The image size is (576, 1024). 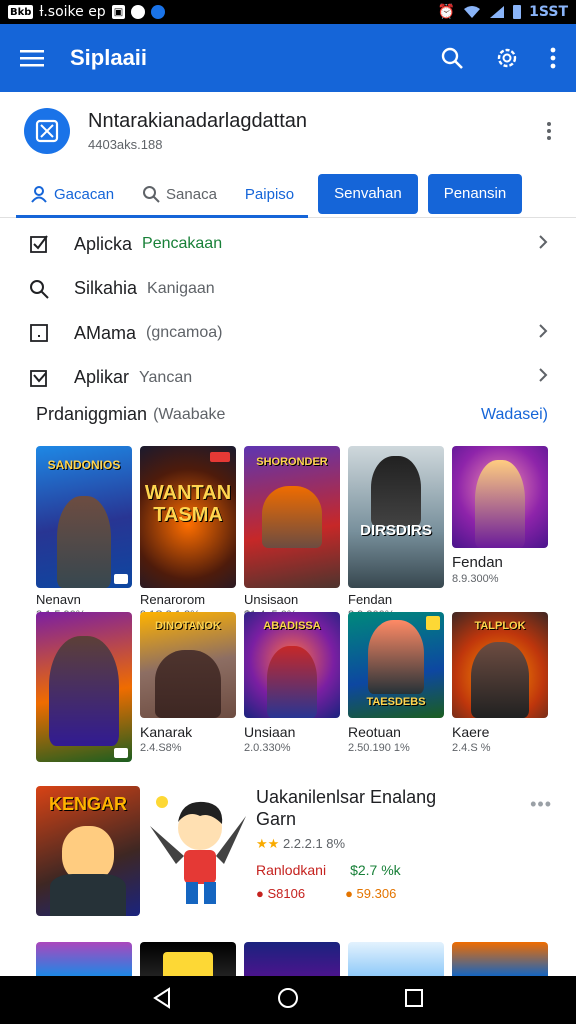 I want to click on list-item-aplikar: Aplikar Yancan, so click(x=288, y=378).